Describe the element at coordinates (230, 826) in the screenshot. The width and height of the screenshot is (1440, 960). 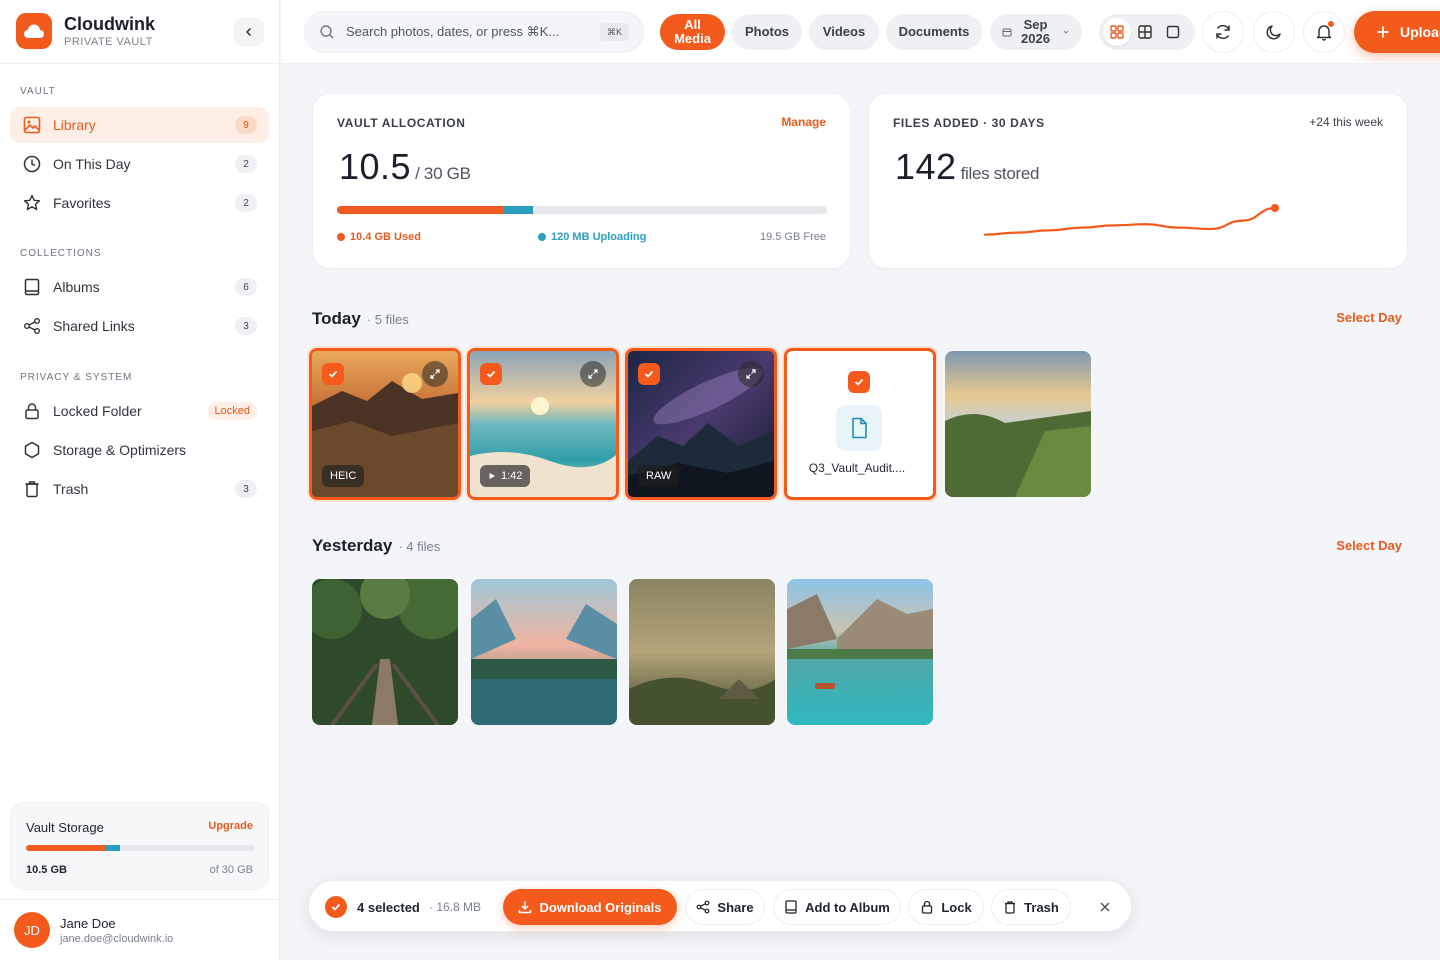
I see `upgrade-link: Upgrade` at that location.